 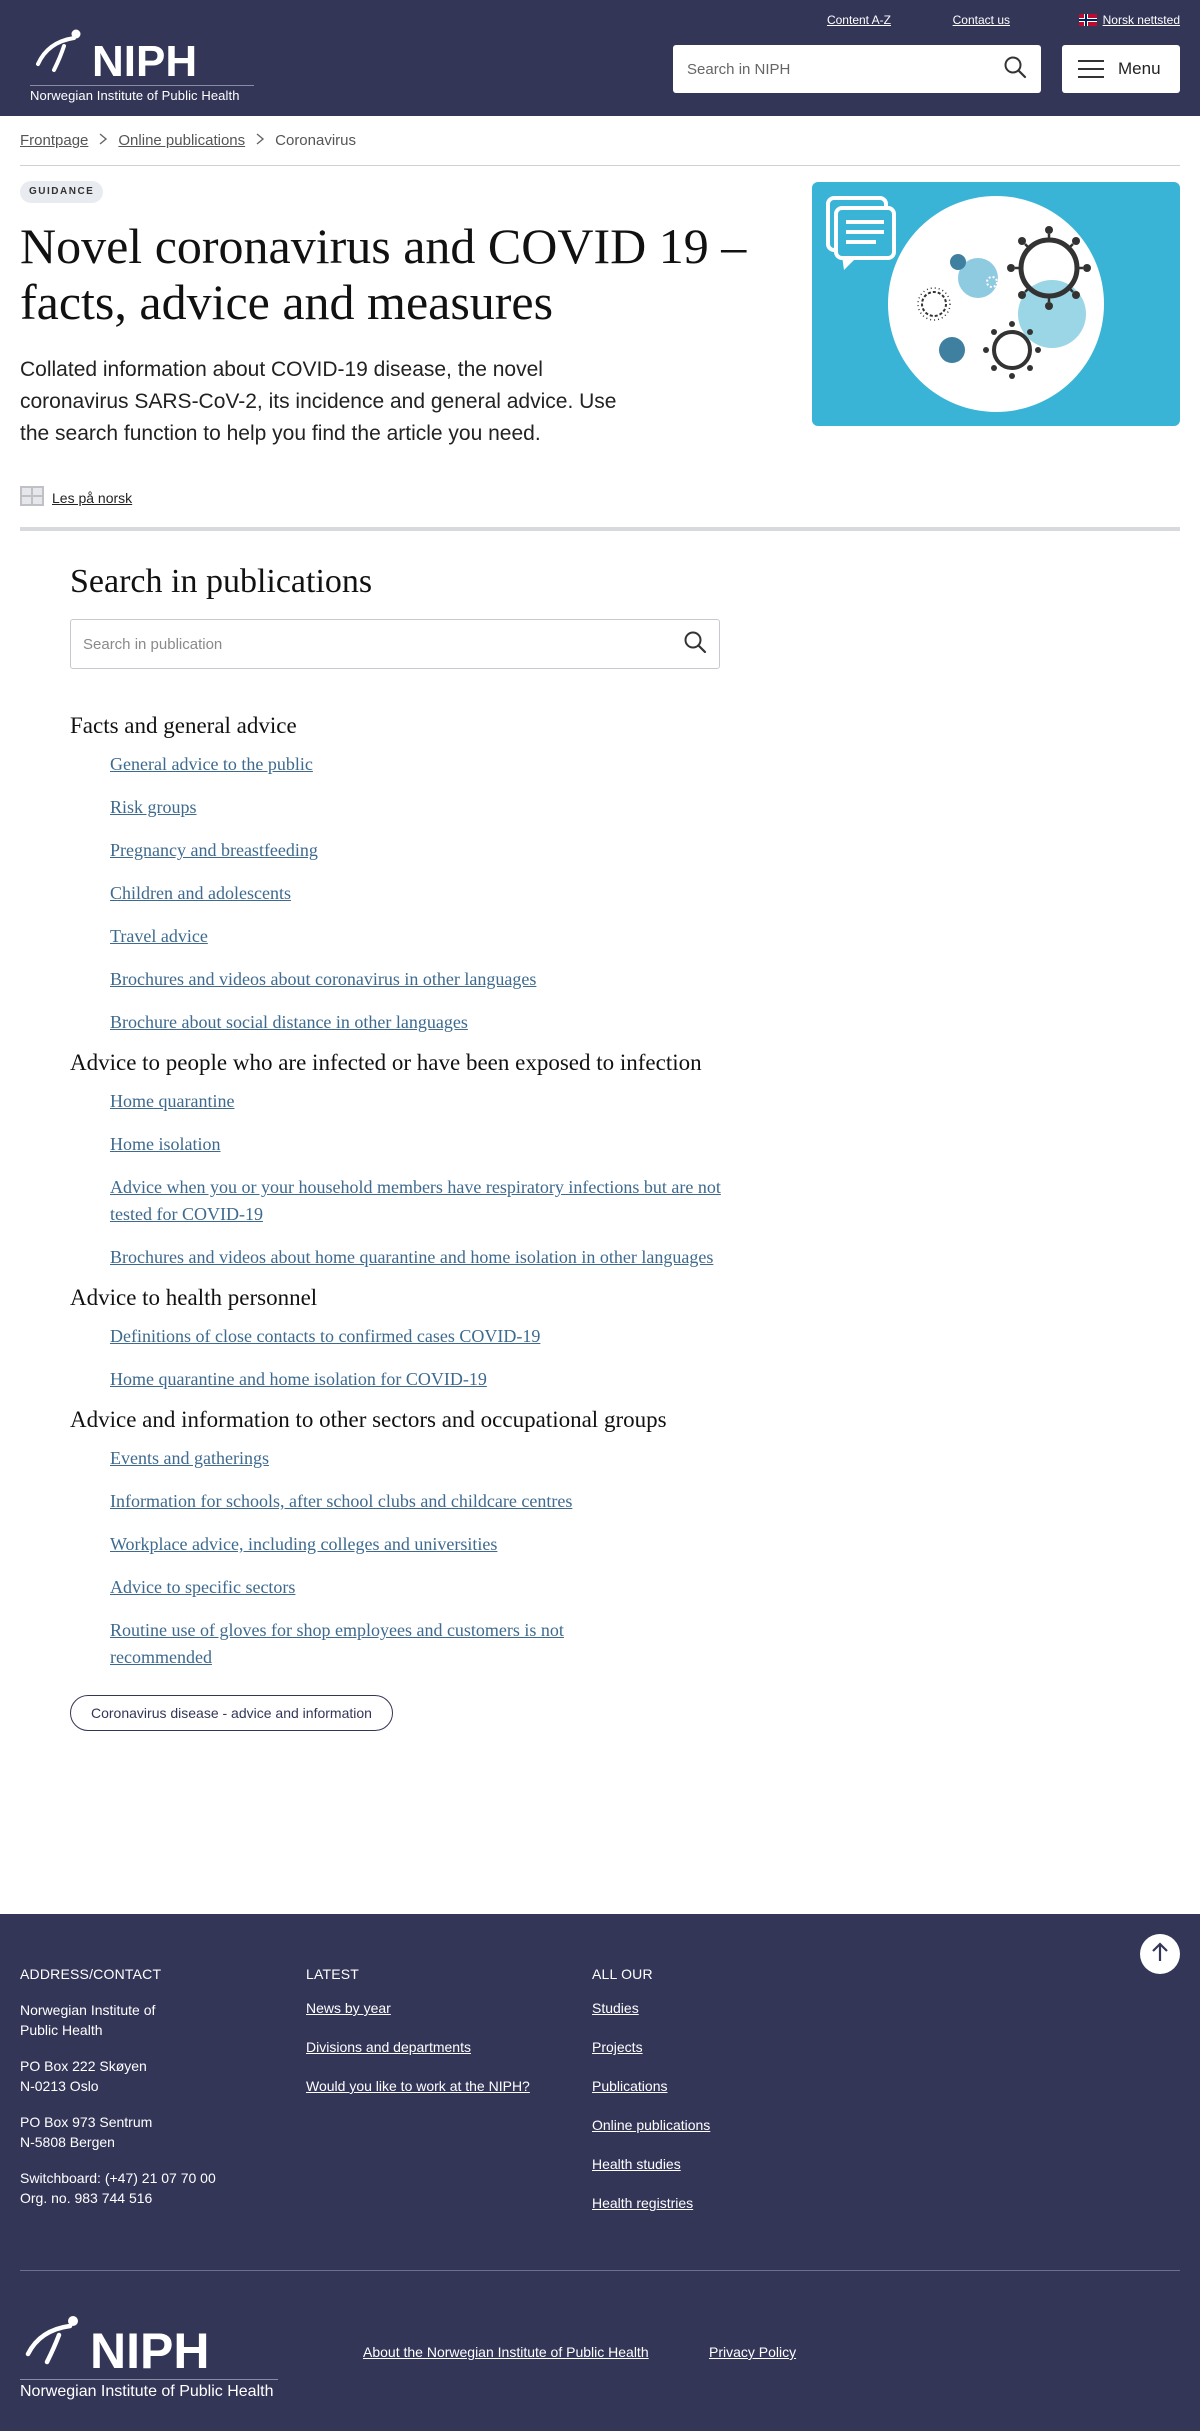 What do you see at coordinates (32, 497) in the screenshot?
I see `language-icon` at bounding box center [32, 497].